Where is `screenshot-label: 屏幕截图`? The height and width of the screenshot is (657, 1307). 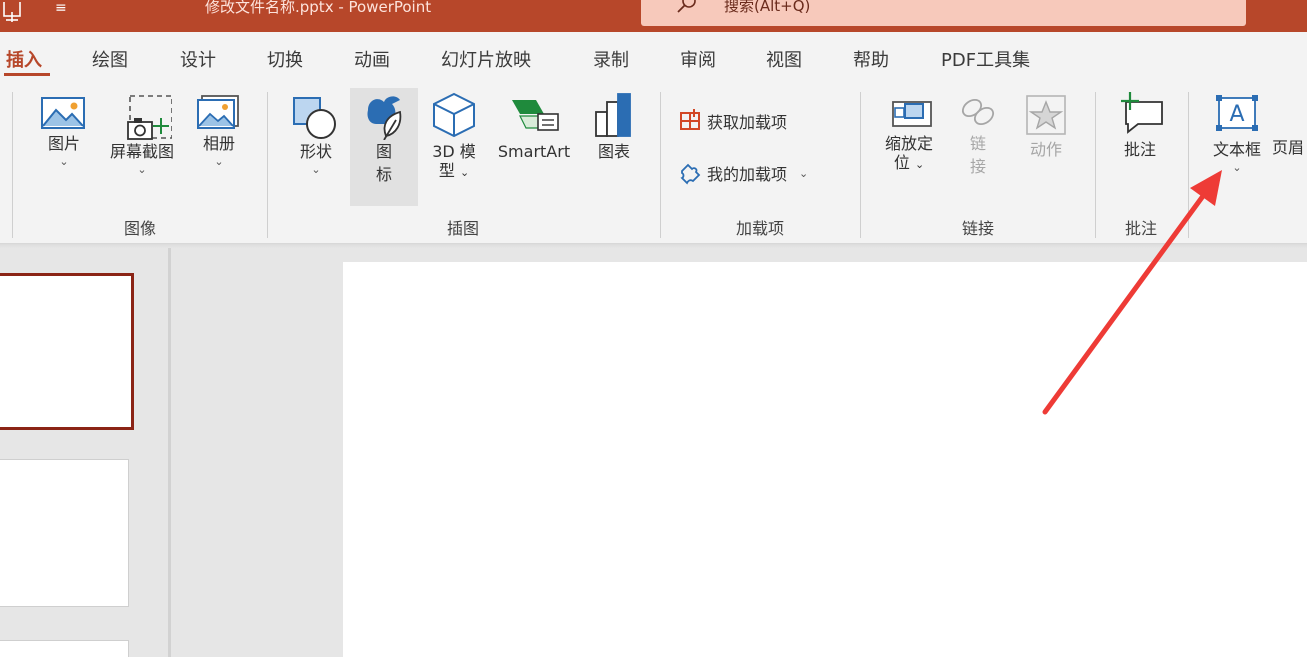
screenshot-label: 屏幕截图 is located at coordinates (141, 151).